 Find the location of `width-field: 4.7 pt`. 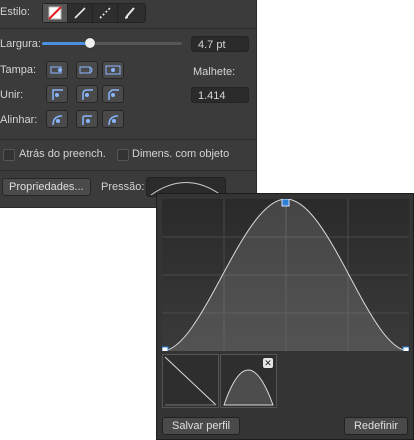

width-field: 4.7 pt is located at coordinates (220, 44).